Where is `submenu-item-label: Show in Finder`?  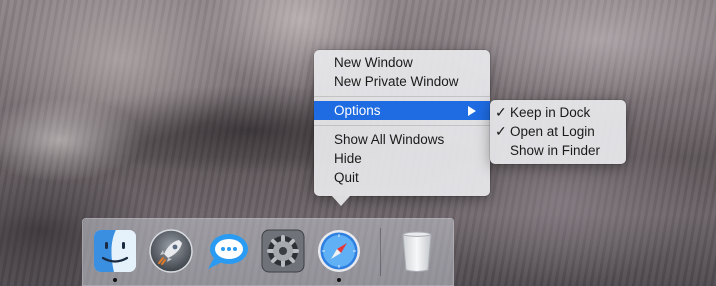 submenu-item-label: Show in Finder is located at coordinates (555, 150).